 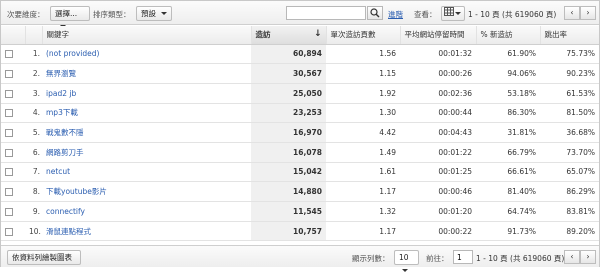 I want to click on keyword-link: mp3下載, so click(x=146, y=113).